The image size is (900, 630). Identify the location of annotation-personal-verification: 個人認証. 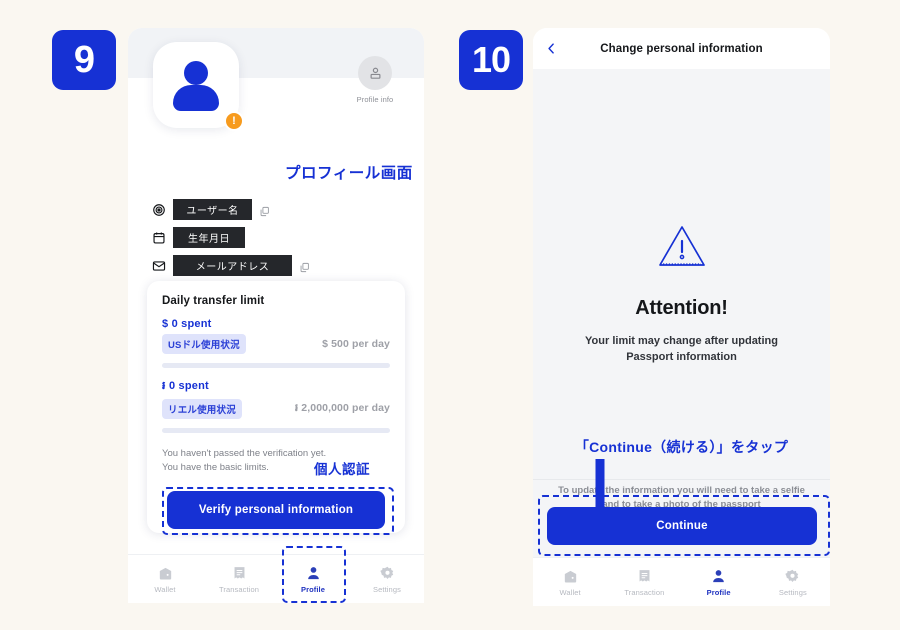
(342, 469).